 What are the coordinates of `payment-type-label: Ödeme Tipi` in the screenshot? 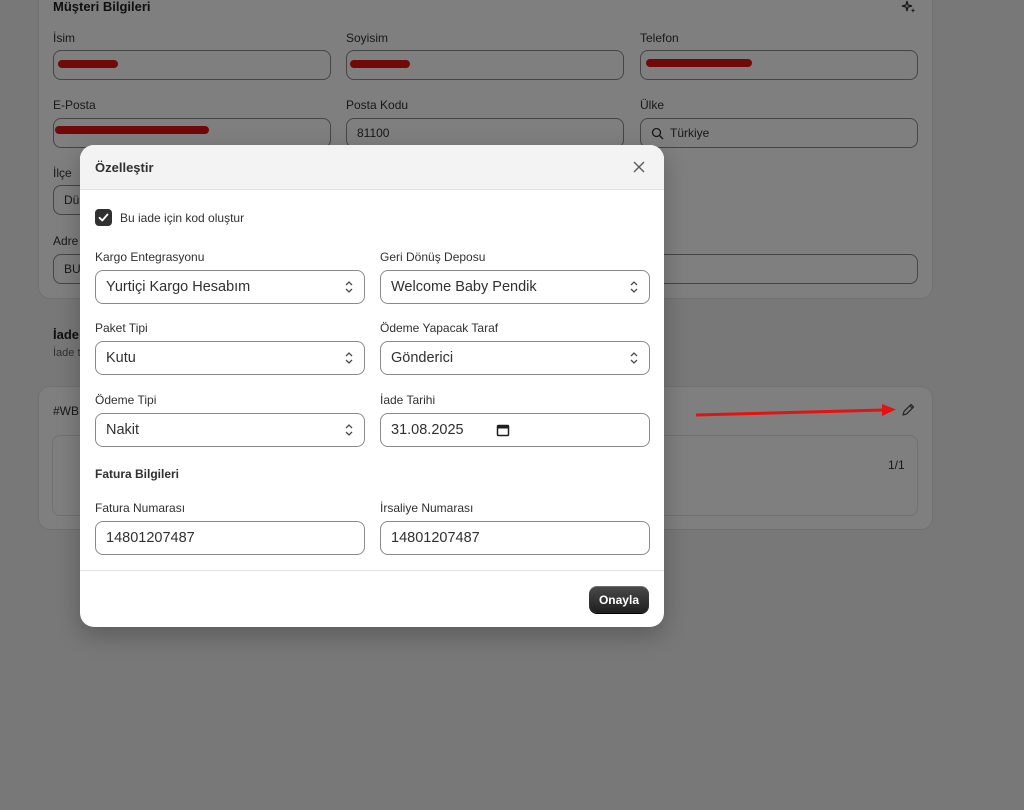 It's located at (126, 400).